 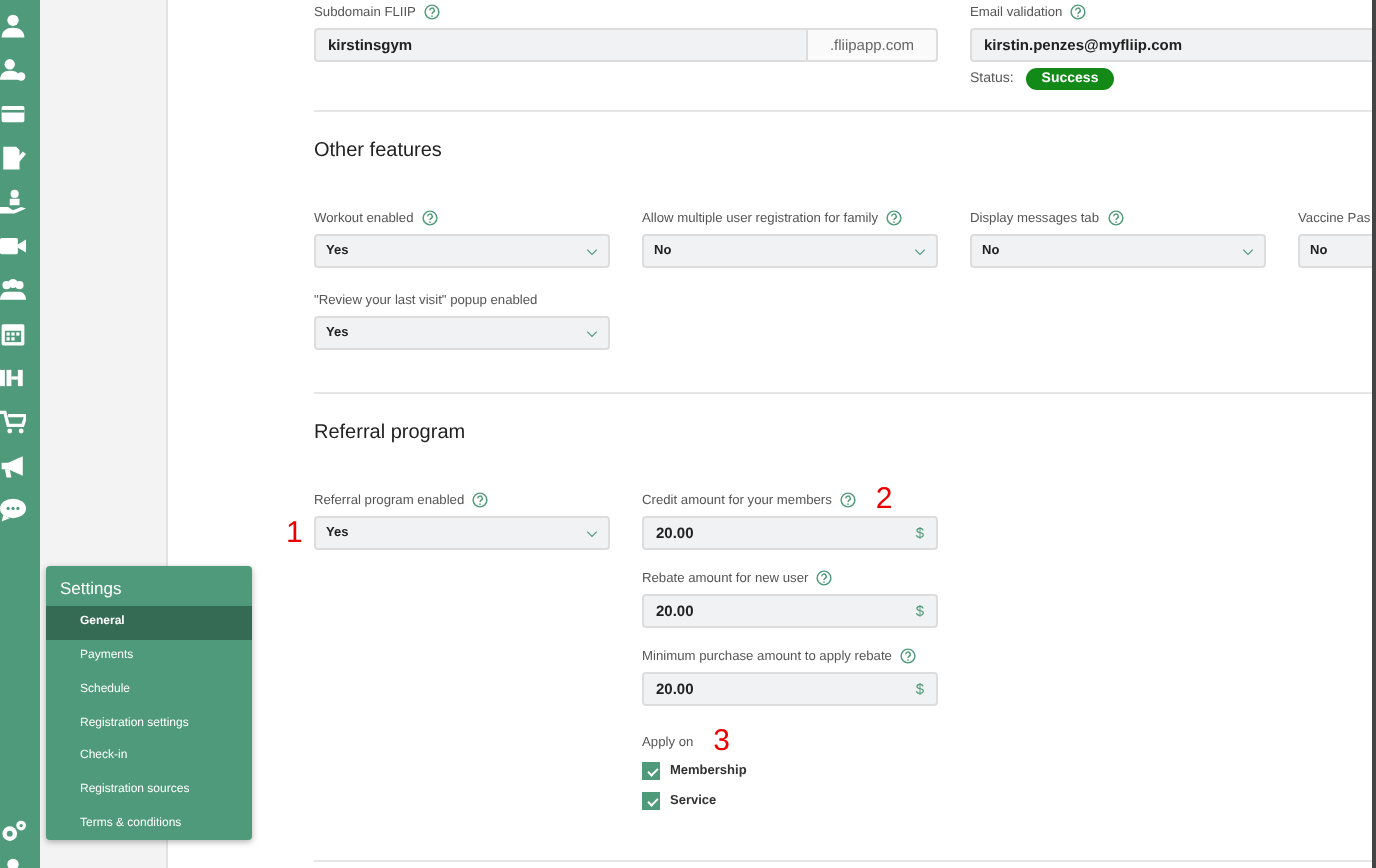 What do you see at coordinates (13, 378) in the screenshot?
I see `dumbbell-icon` at bounding box center [13, 378].